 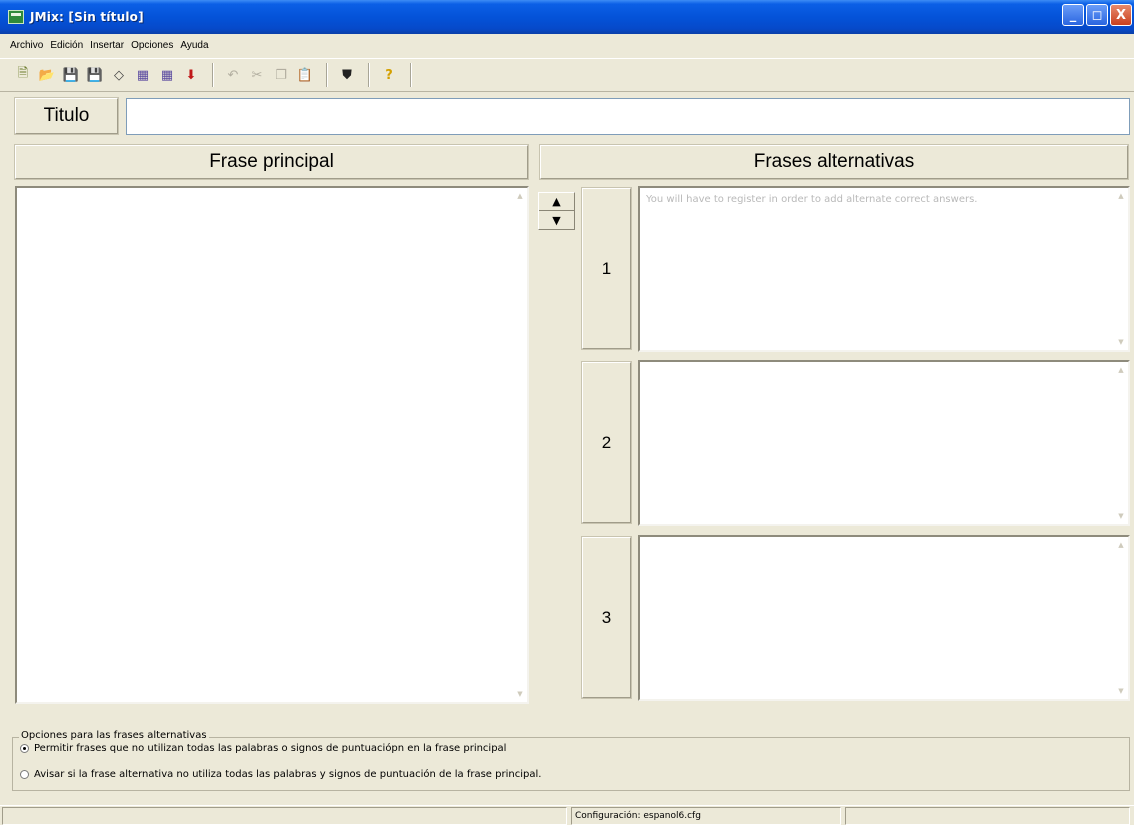 What do you see at coordinates (23, 75) in the screenshot?
I see `new-file-icon: 🗎` at bounding box center [23, 75].